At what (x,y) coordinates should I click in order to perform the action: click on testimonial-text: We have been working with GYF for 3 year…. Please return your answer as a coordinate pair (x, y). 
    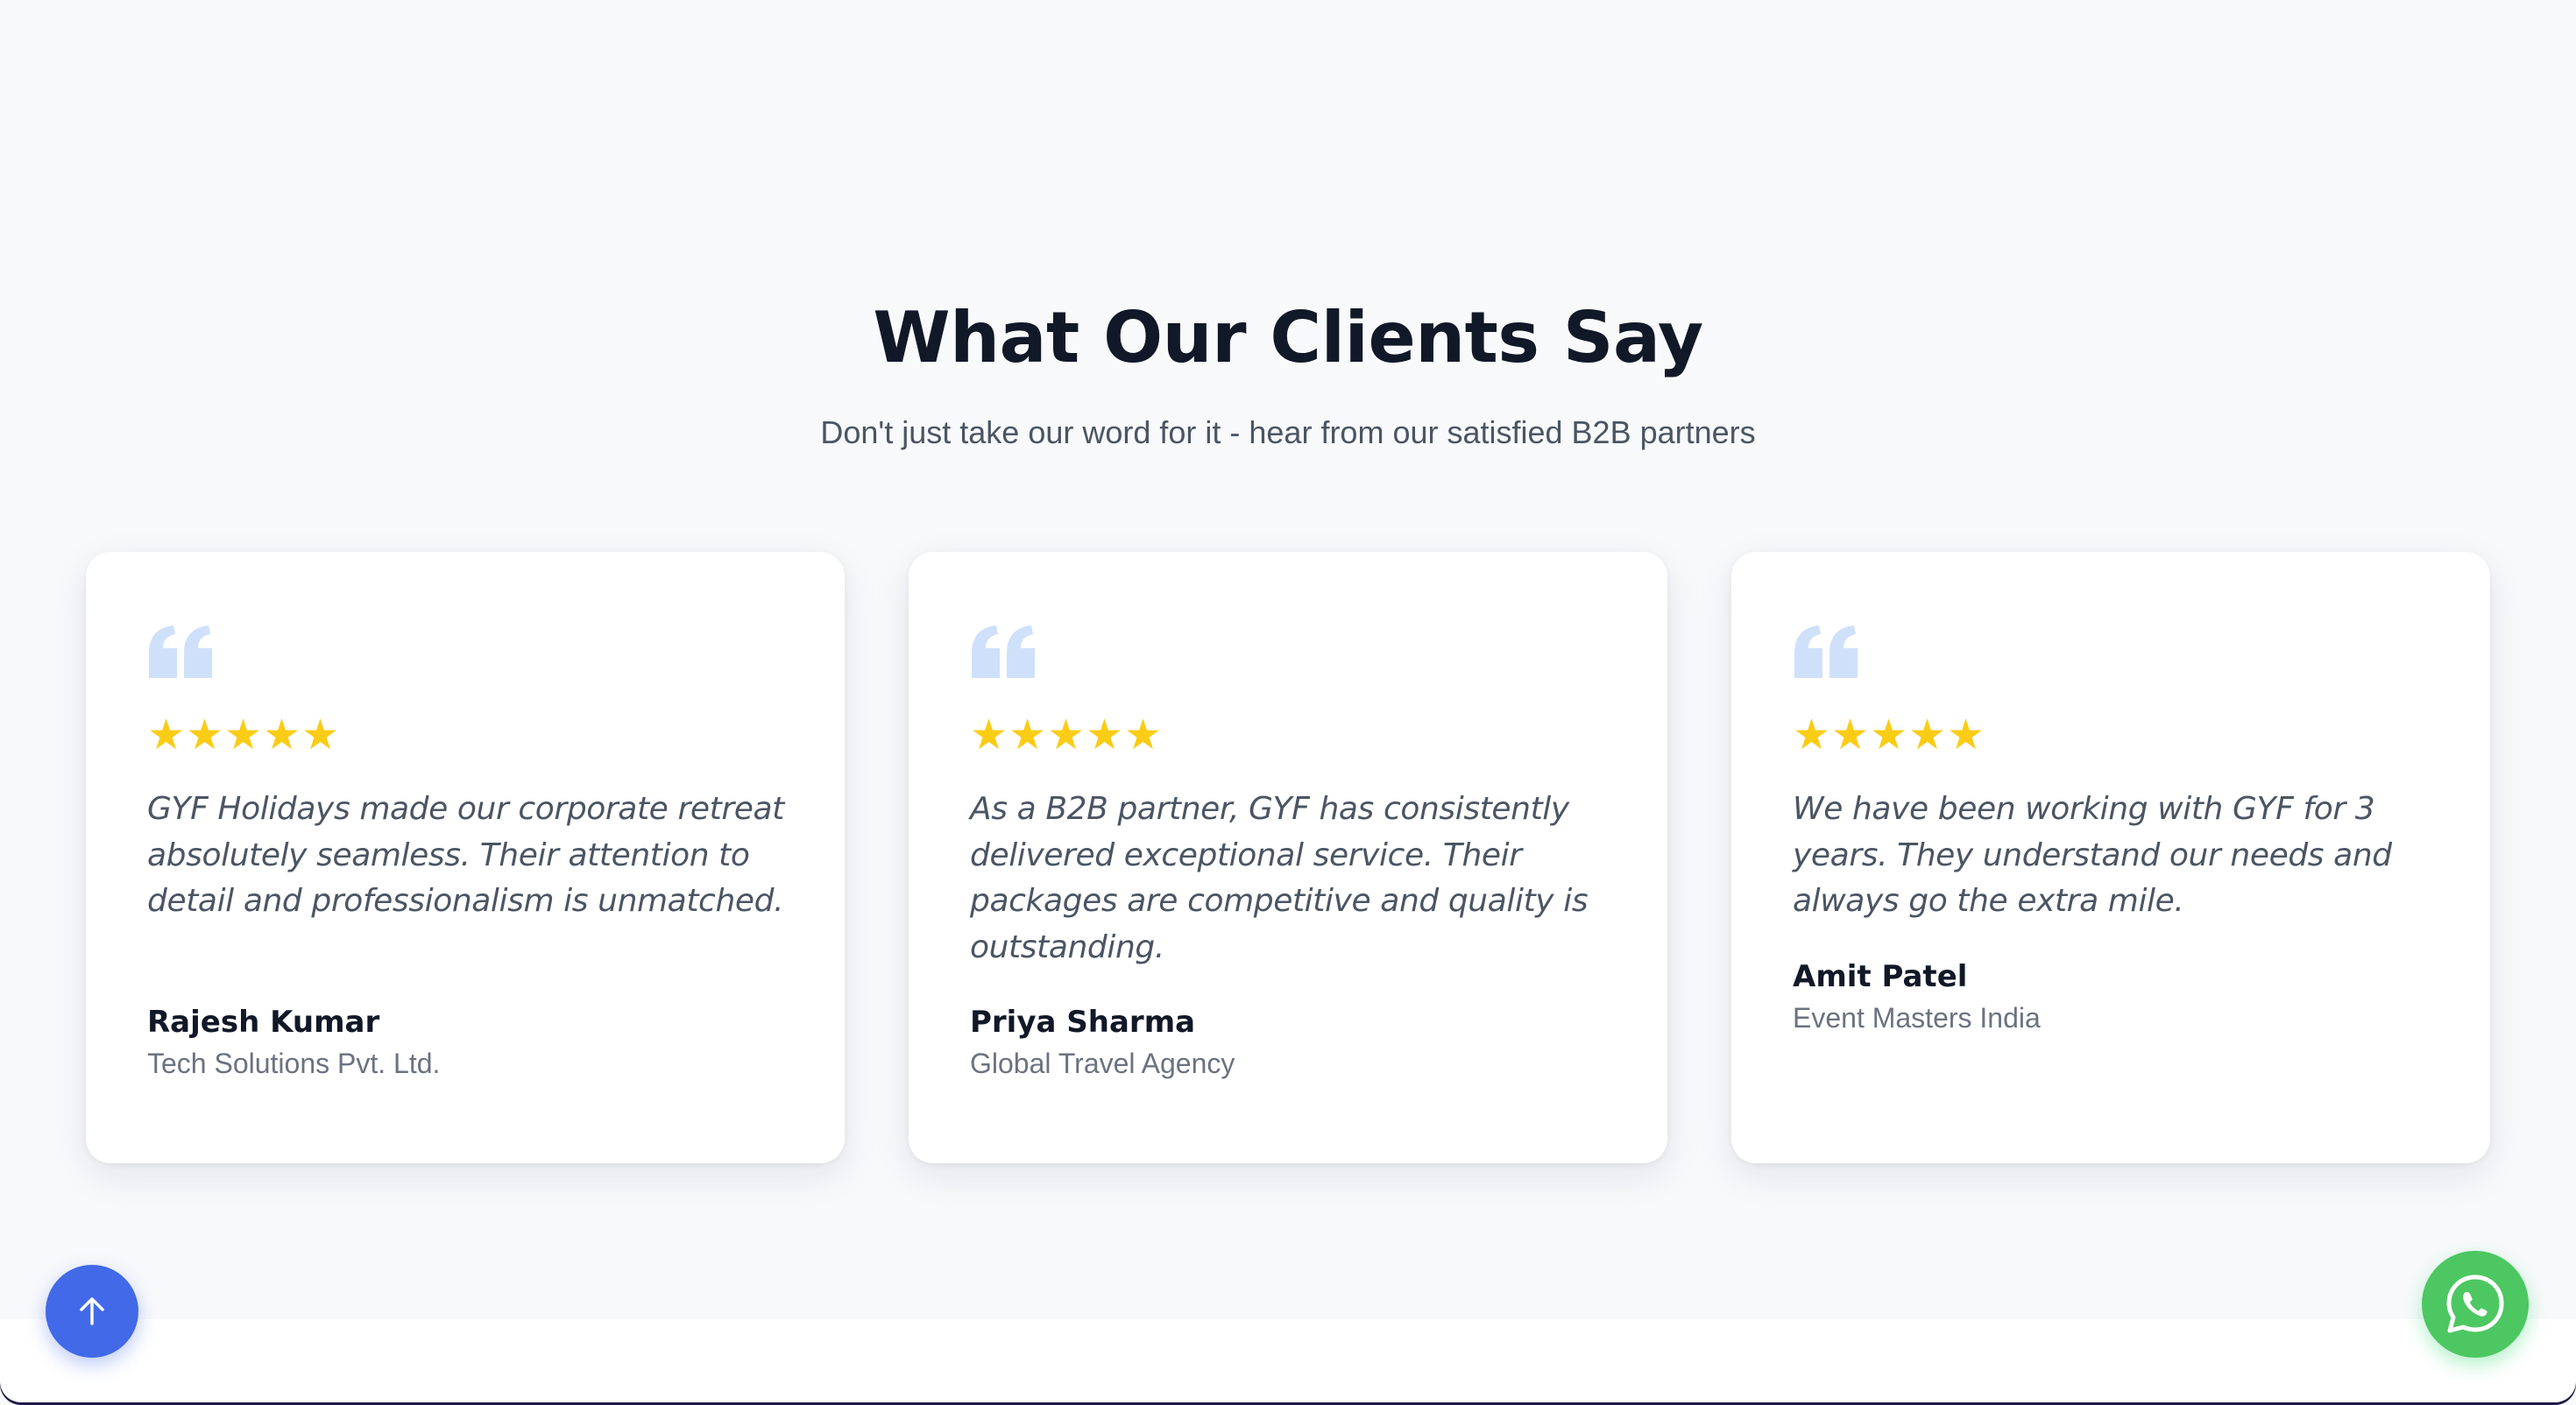
    Looking at the image, I should click on (2092, 855).